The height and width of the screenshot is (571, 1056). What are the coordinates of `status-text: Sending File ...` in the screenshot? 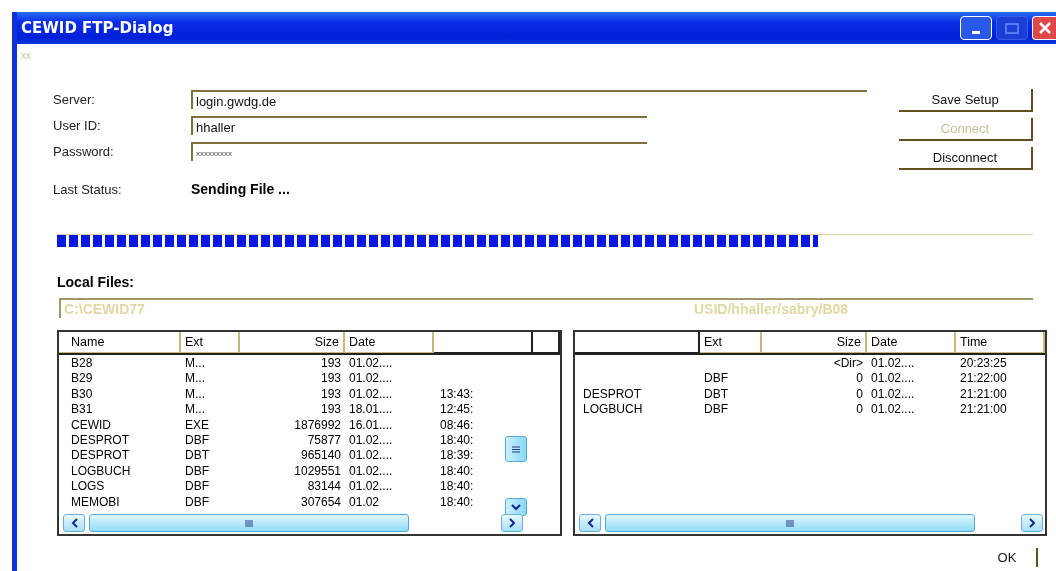 It's located at (240, 189).